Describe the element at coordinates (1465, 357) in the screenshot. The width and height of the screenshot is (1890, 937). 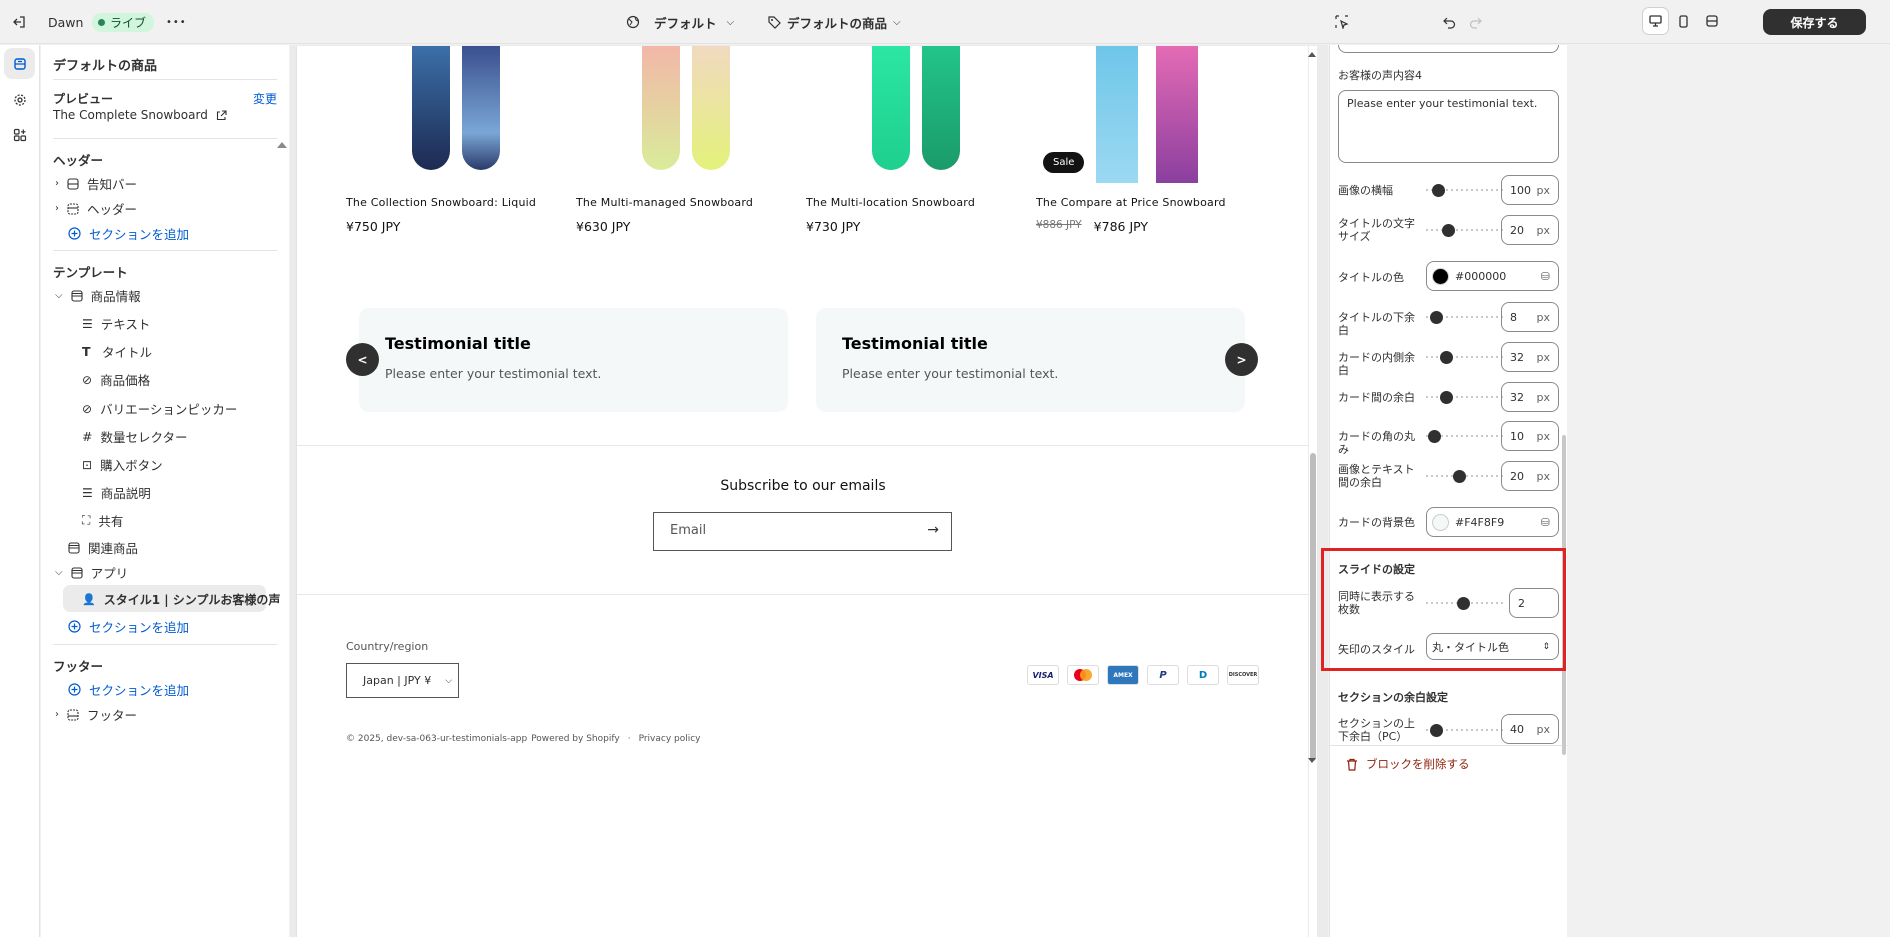
I see `card-padding-slider` at that location.